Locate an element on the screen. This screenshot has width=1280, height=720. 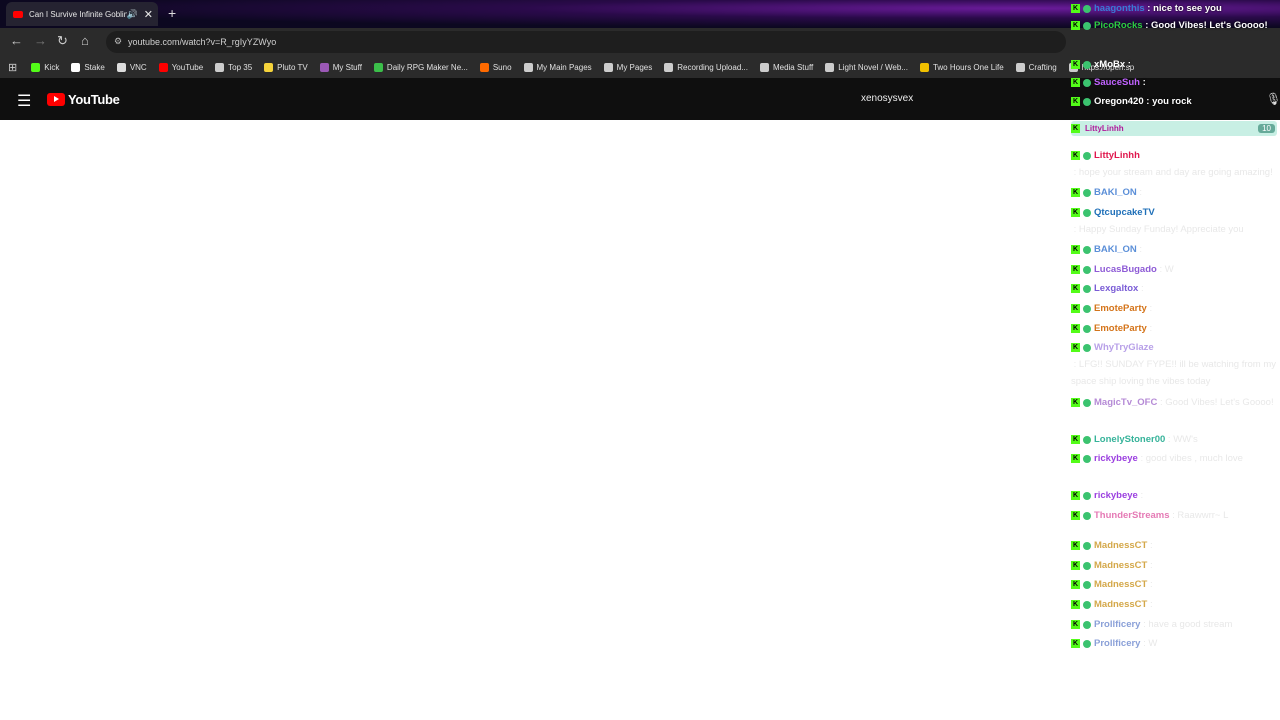
chat-username: WhyTryGlaze is located at coordinates (1124, 347).